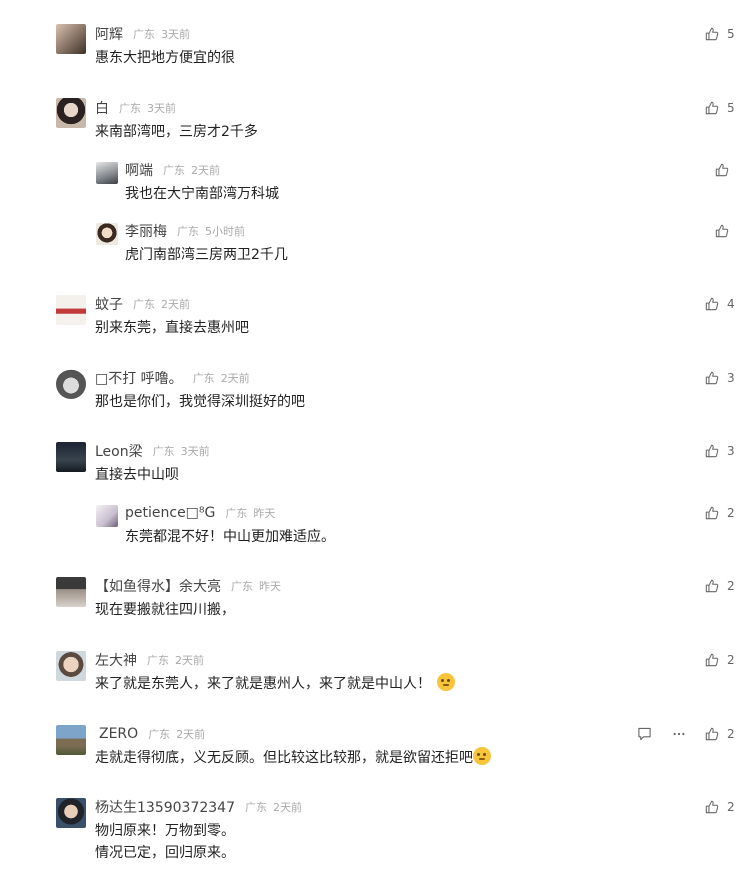 This screenshot has width=756, height=875. I want to click on username: 蚊子, so click(109, 304).